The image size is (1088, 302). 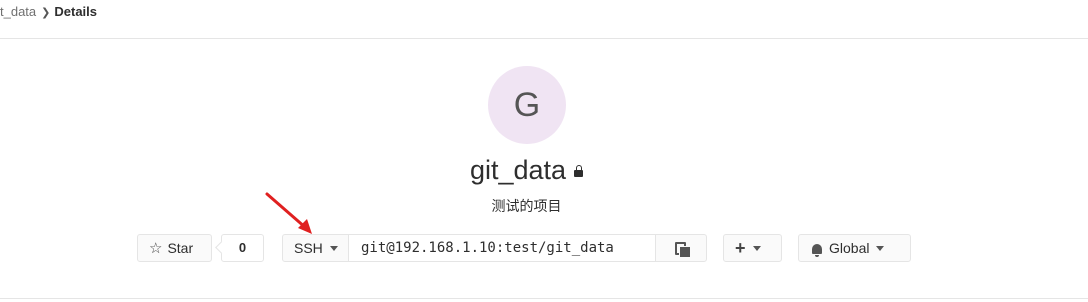 I want to click on breadcrumb-current: Details, so click(x=75, y=11).